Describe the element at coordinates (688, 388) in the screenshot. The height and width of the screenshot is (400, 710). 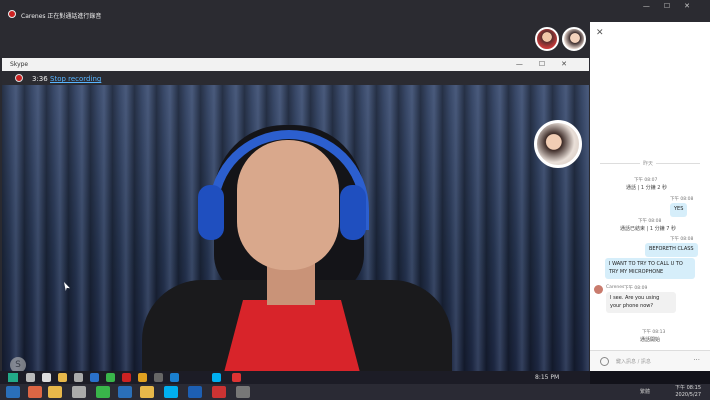
I see `clock-time: 下午 08:15` at that location.